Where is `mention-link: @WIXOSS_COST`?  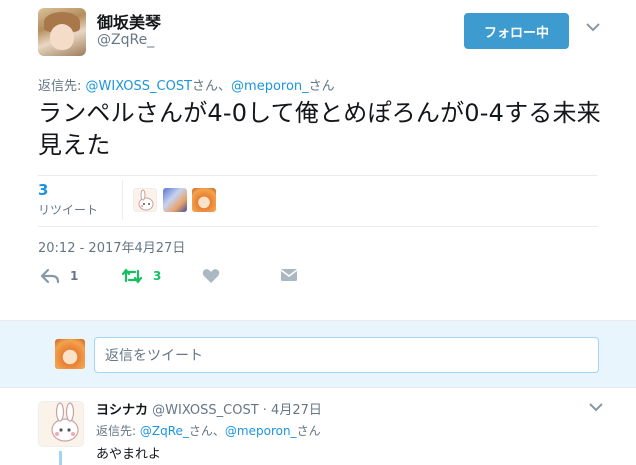
mention-link: @WIXOSS_COST is located at coordinates (139, 86).